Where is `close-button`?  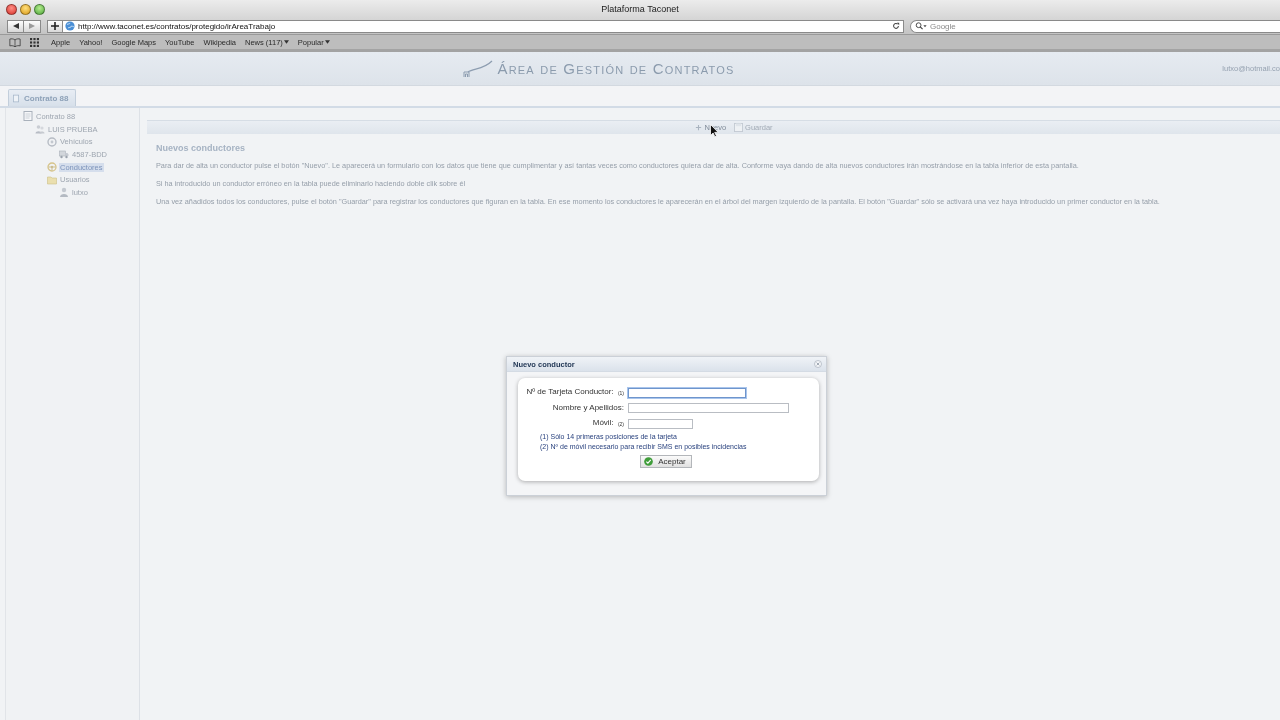
close-button is located at coordinates (11, 9).